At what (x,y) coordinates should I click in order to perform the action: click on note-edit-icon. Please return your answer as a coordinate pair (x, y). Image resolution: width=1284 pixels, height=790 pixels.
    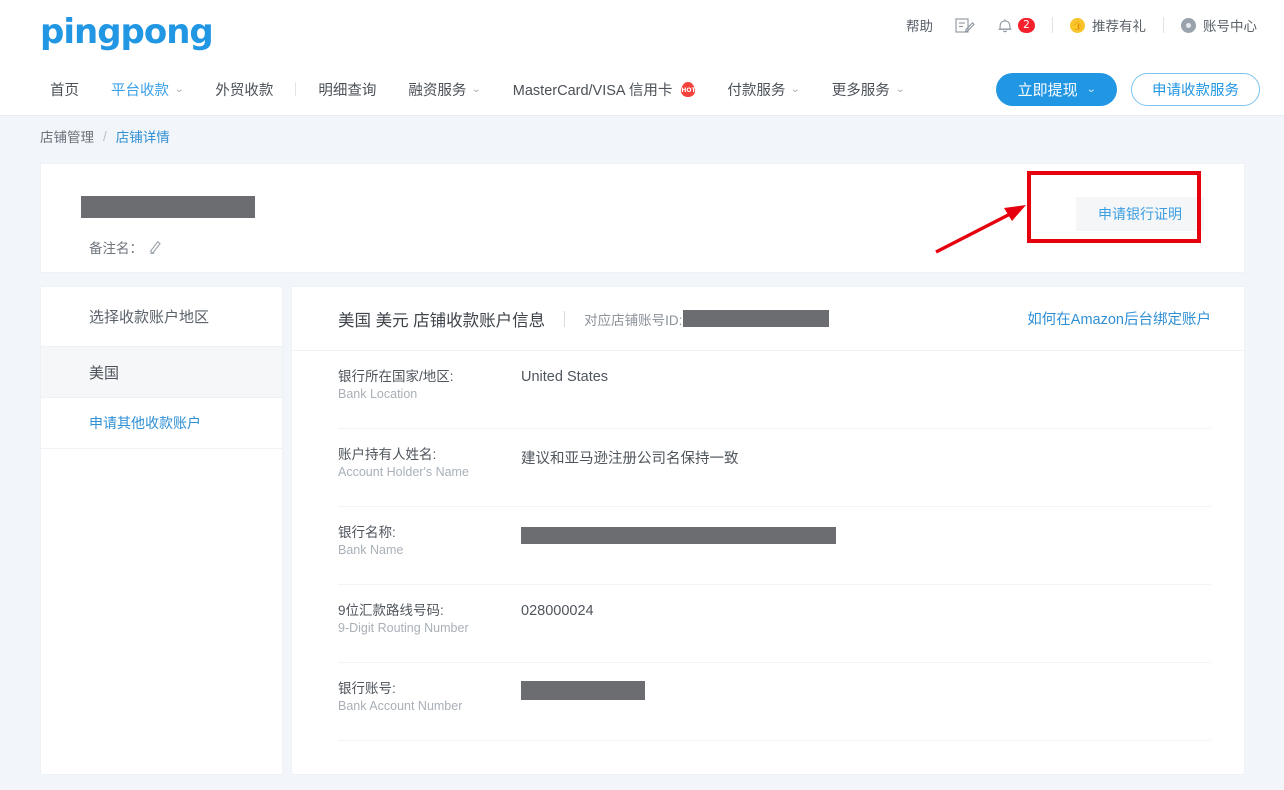
    Looking at the image, I should click on (965, 25).